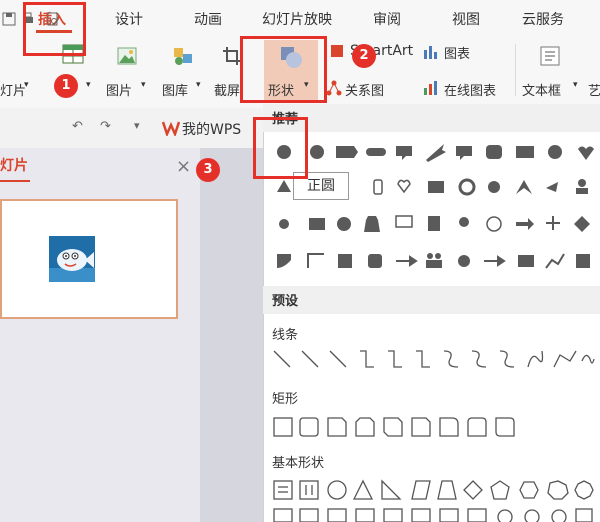 This screenshot has width=600, height=522. What do you see at coordinates (13, 89) in the screenshot?
I see `new-slide-label: 灯片` at bounding box center [13, 89].